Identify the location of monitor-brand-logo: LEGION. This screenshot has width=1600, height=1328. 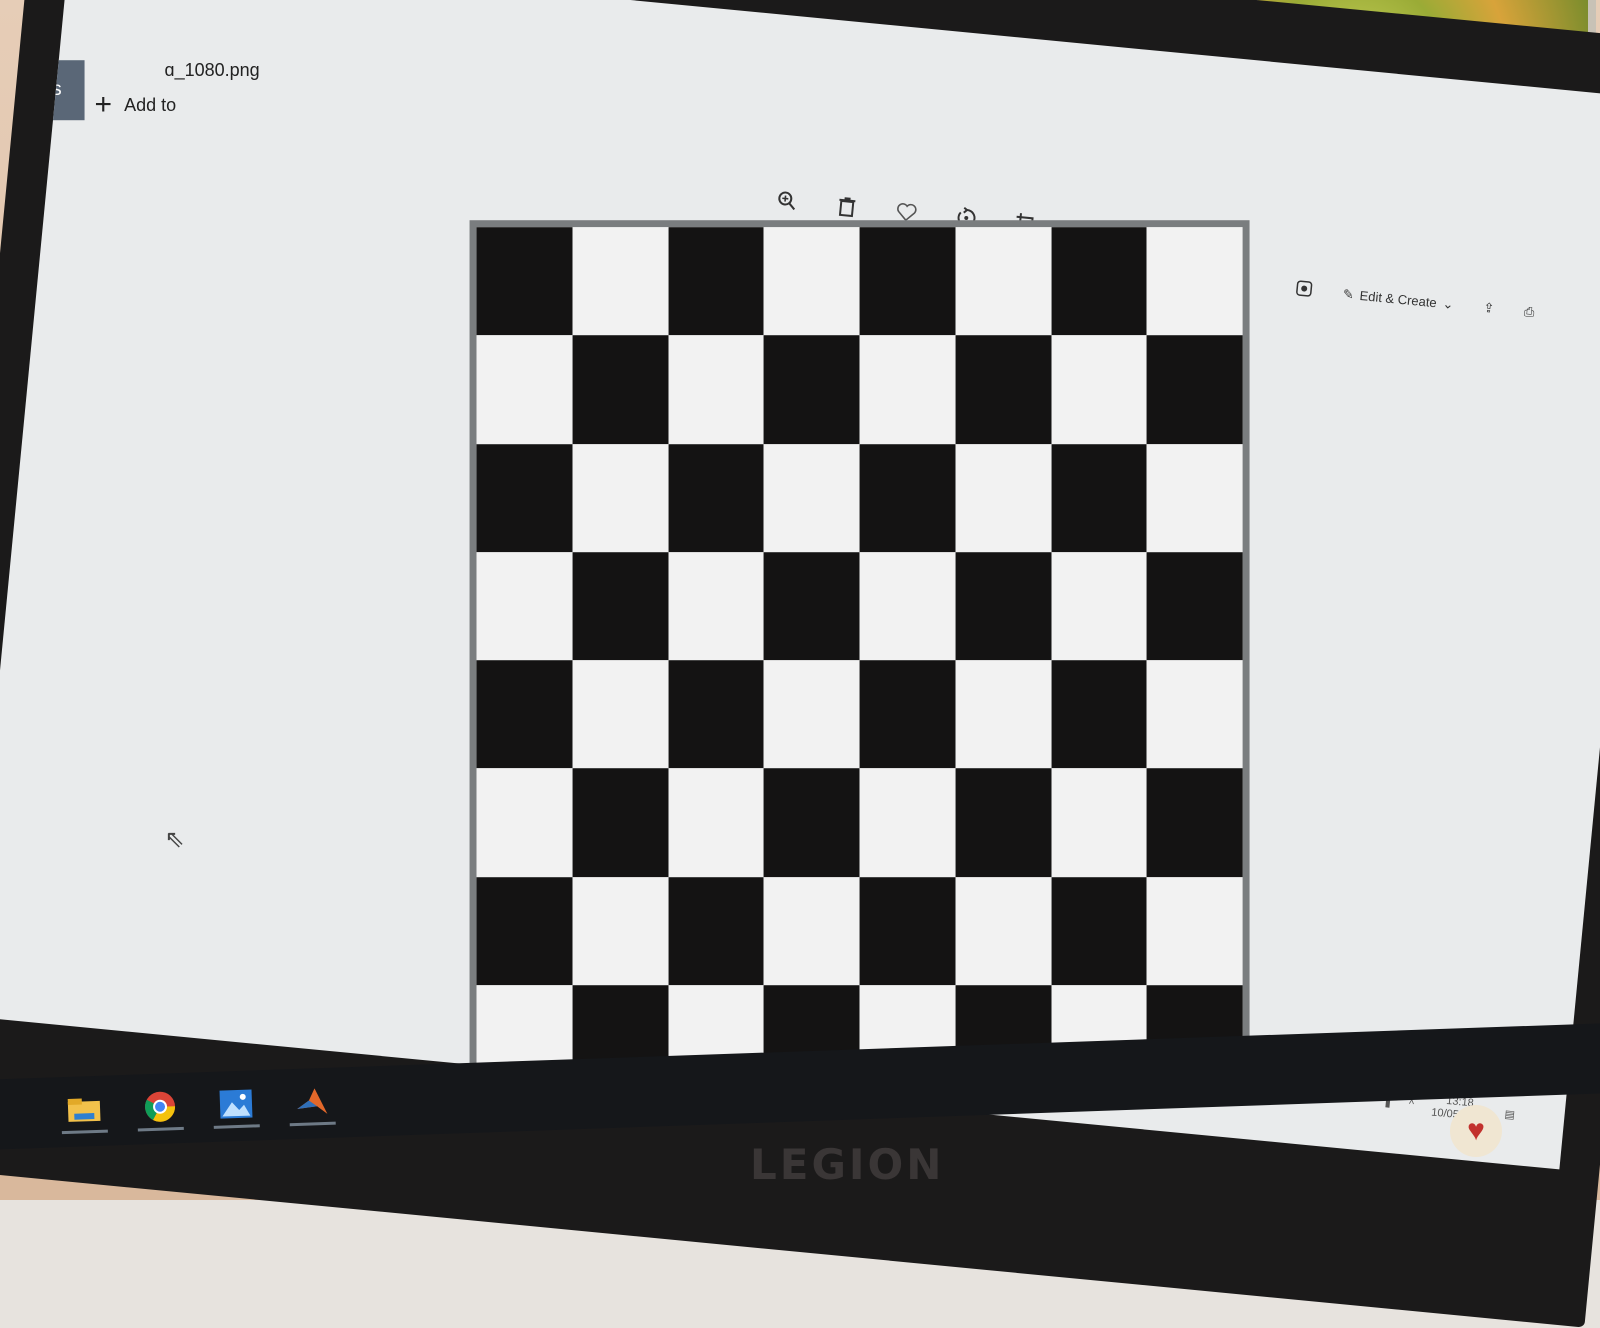
(847, 1164).